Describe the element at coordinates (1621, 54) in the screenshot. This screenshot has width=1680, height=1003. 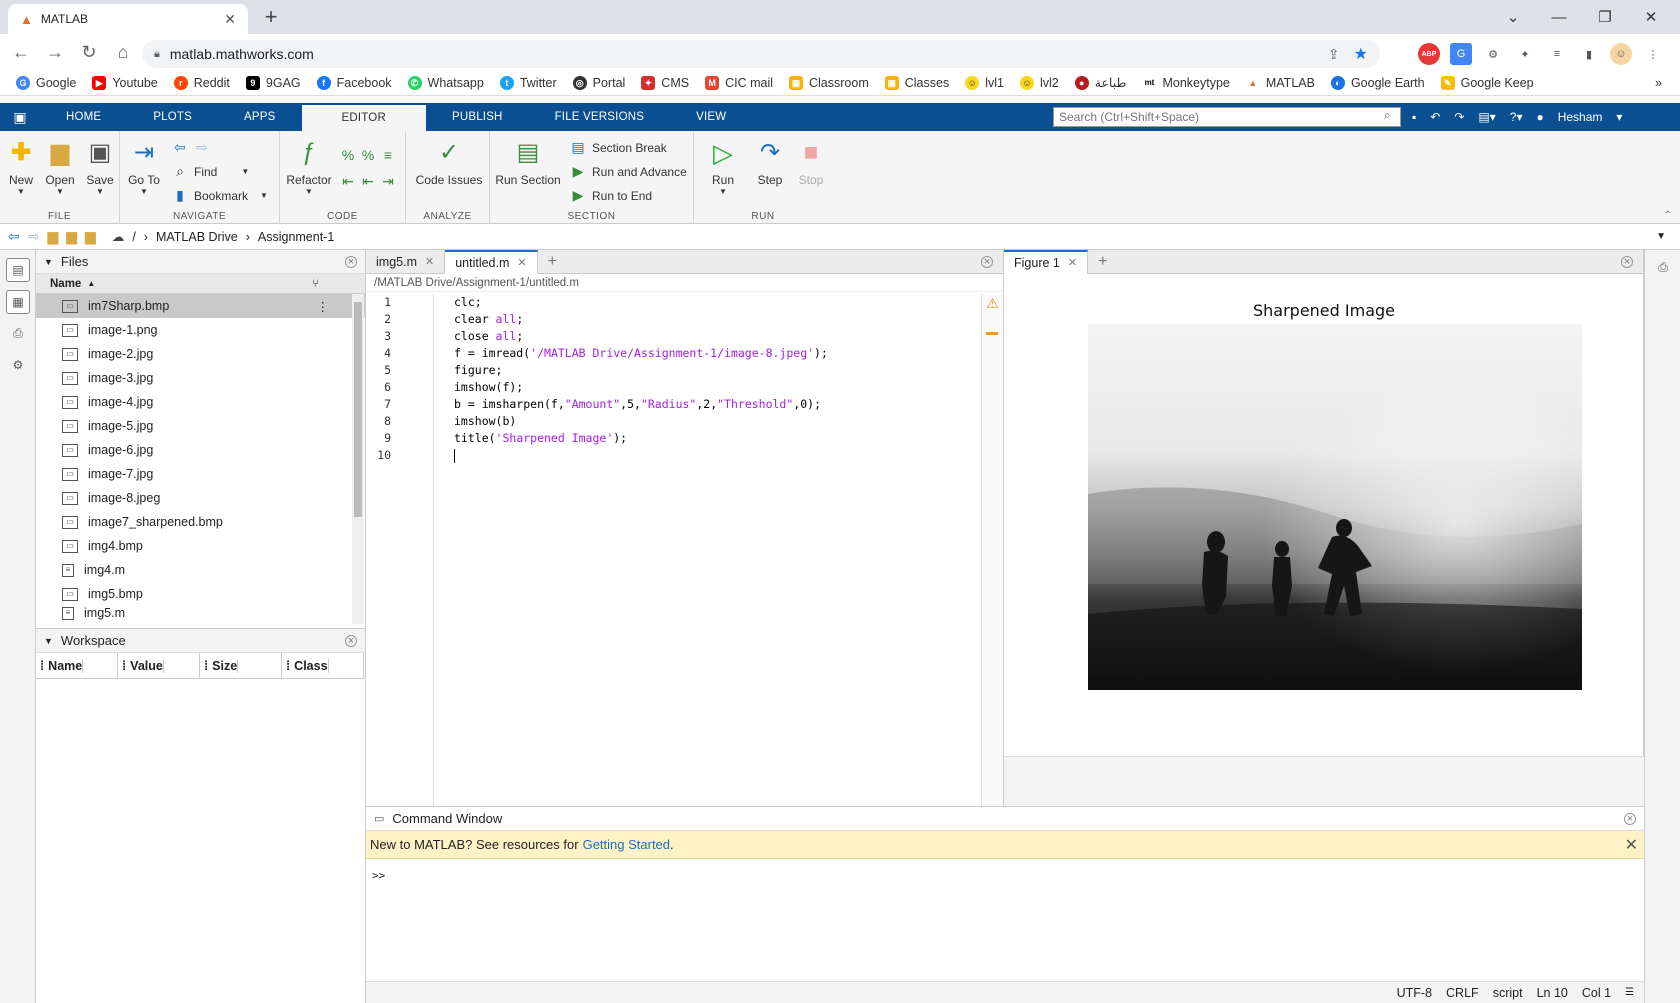
I see `profile-avatar: ☺` at that location.